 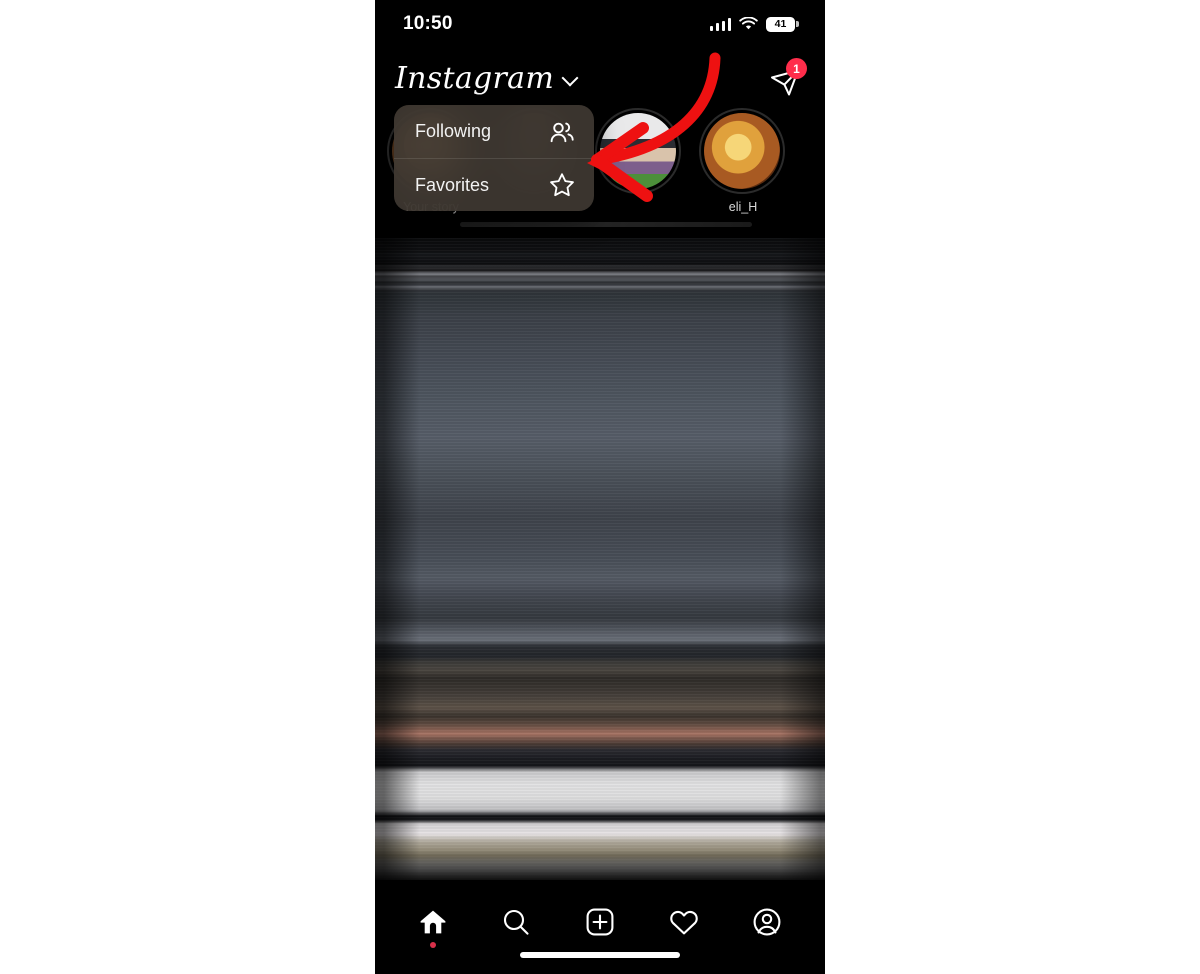 What do you see at coordinates (475, 78) in the screenshot?
I see `app-title: Instagram` at bounding box center [475, 78].